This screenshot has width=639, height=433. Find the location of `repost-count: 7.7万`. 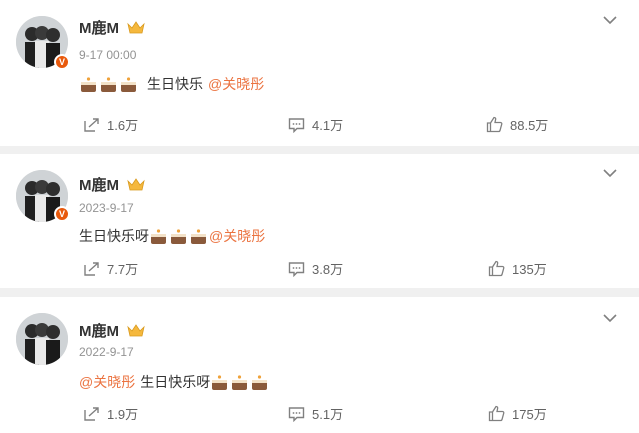

repost-count: 7.7万 is located at coordinates (123, 269).